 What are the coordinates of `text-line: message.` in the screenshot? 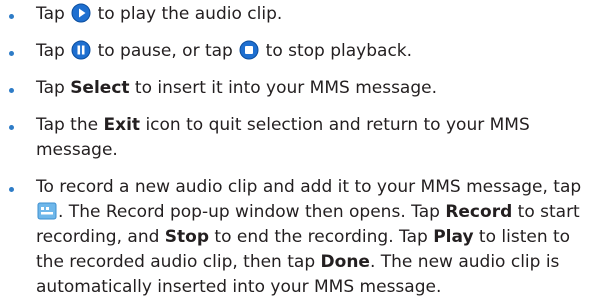 It's located at (77, 150).